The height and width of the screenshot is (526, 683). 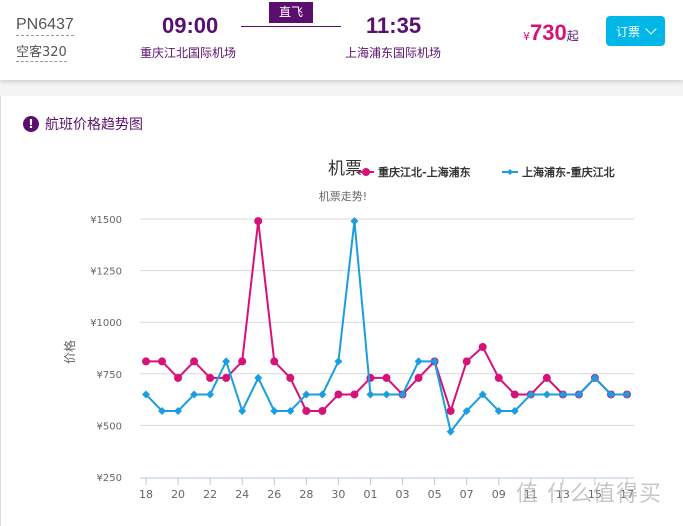 I want to click on x-tick-label: 18, so click(x=146, y=494).